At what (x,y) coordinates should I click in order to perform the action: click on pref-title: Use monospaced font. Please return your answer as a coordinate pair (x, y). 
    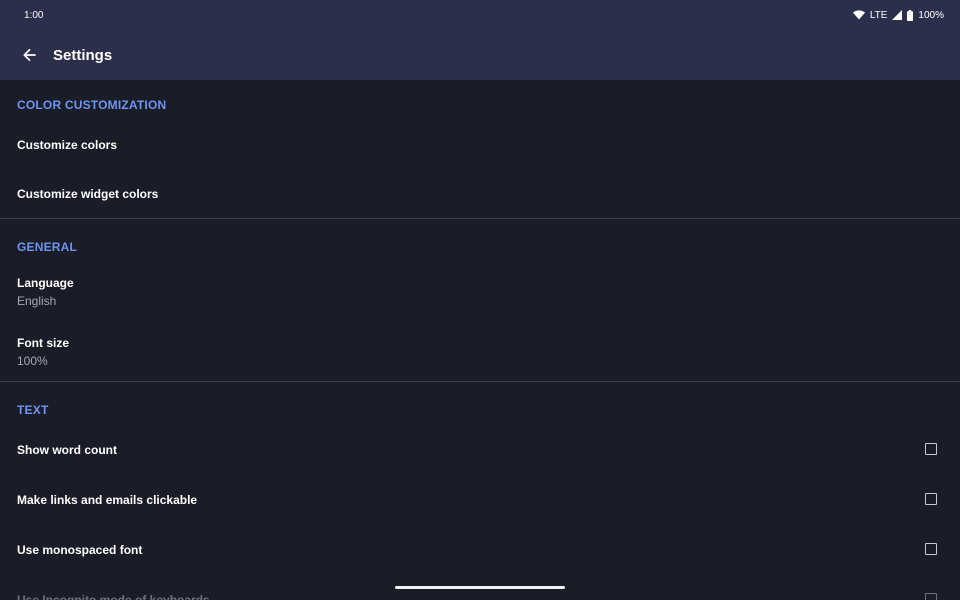
    Looking at the image, I should click on (80, 550).